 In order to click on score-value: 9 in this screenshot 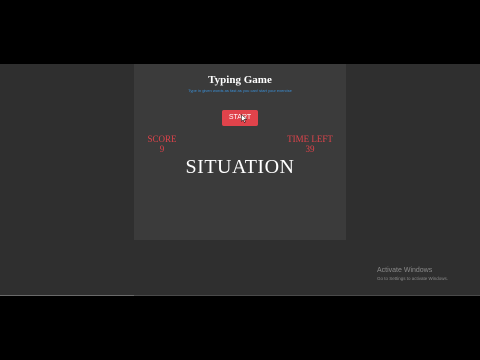, I will do `click(162, 149)`.